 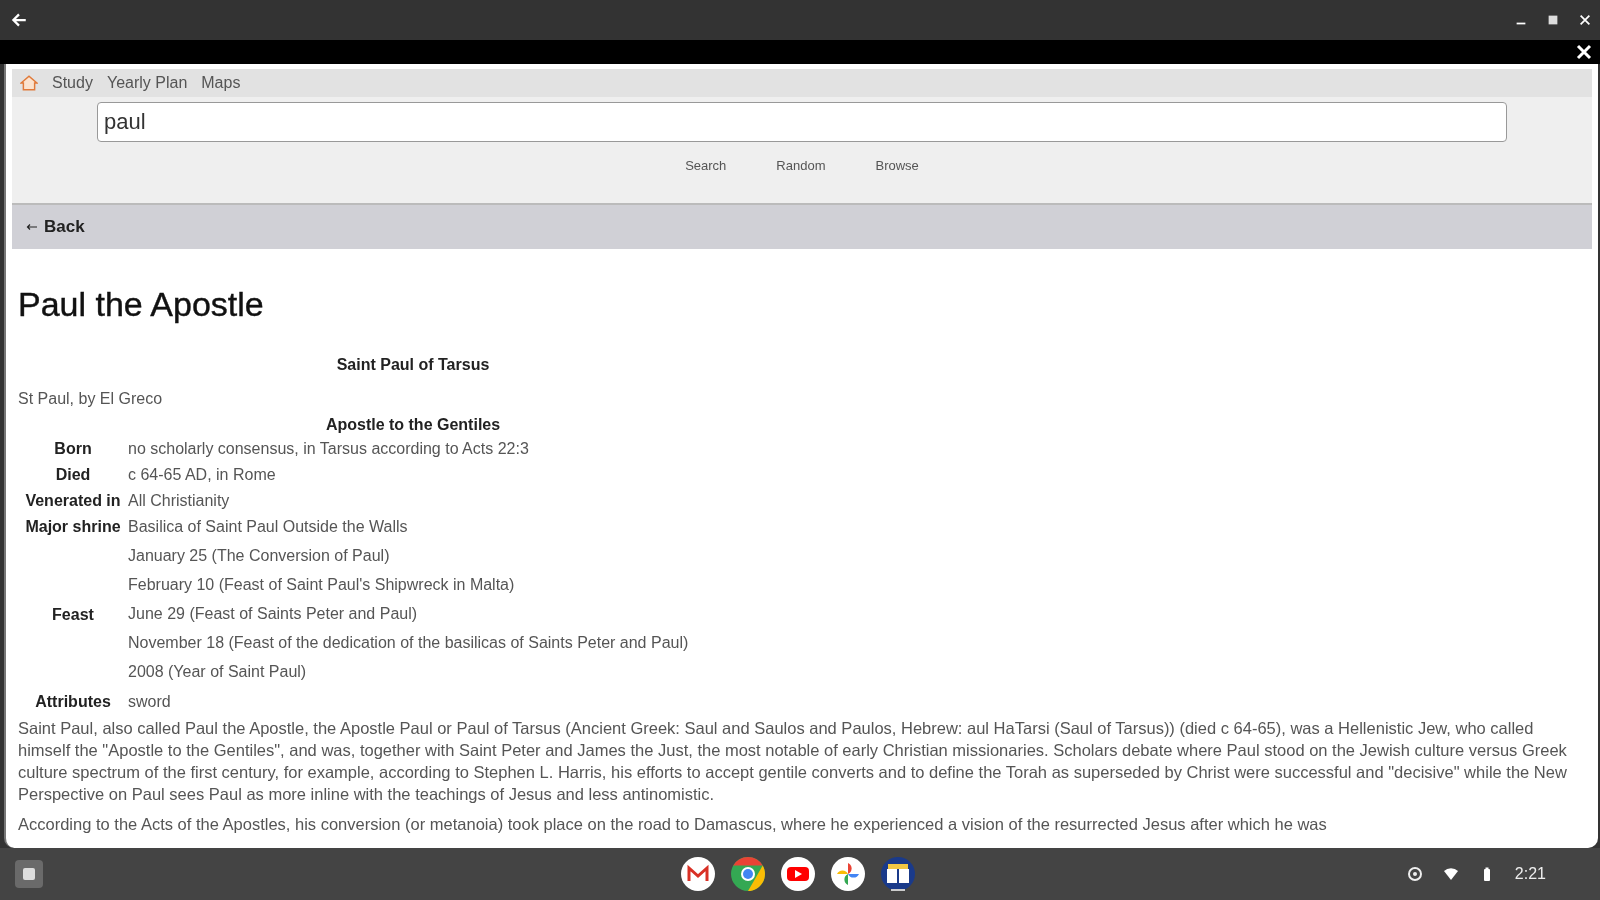 I want to click on infobox-value: All Christianity, so click(x=179, y=501).